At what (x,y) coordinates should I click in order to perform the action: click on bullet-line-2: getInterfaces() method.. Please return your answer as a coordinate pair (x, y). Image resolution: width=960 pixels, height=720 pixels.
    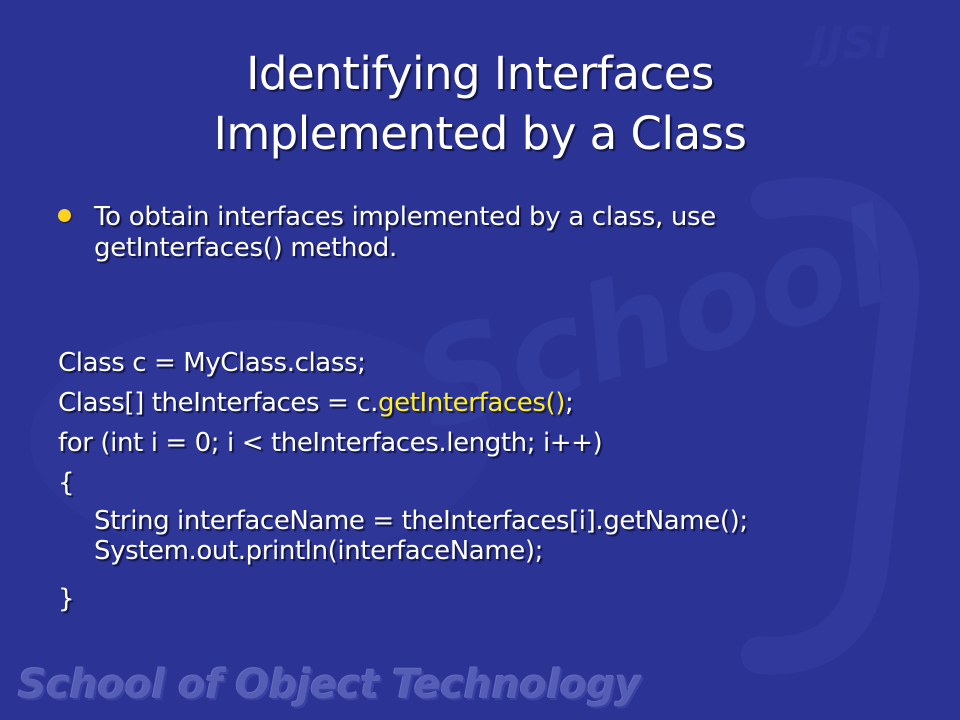
    Looking at the image, I should click on (245, 248).